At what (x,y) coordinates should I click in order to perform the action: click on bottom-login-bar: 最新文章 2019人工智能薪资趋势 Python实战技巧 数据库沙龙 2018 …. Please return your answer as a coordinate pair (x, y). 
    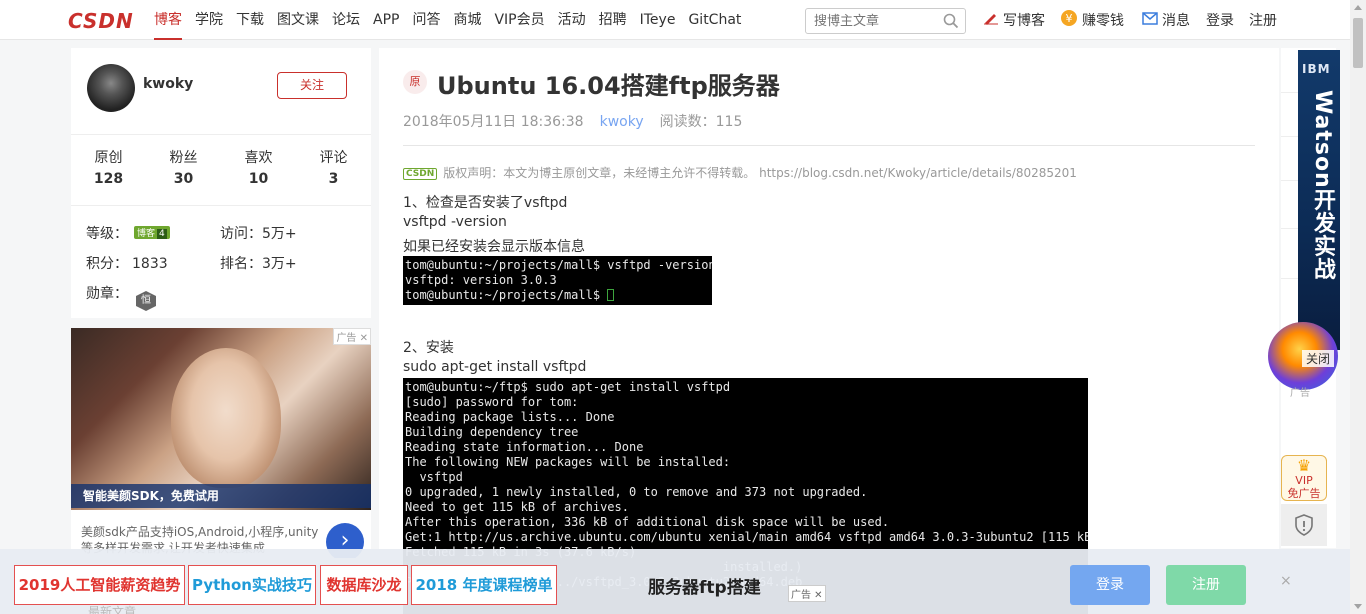
    Looking at the image, I should click on (675, 581).